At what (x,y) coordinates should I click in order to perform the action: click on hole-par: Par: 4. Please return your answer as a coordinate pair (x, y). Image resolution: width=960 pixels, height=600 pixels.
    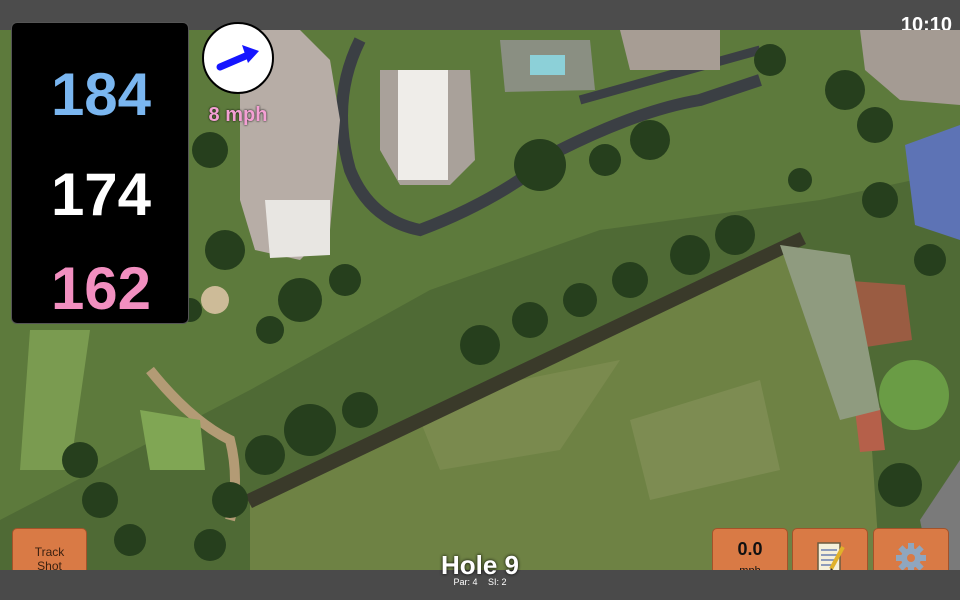
    Looking at the image, I should click on (465, 582).